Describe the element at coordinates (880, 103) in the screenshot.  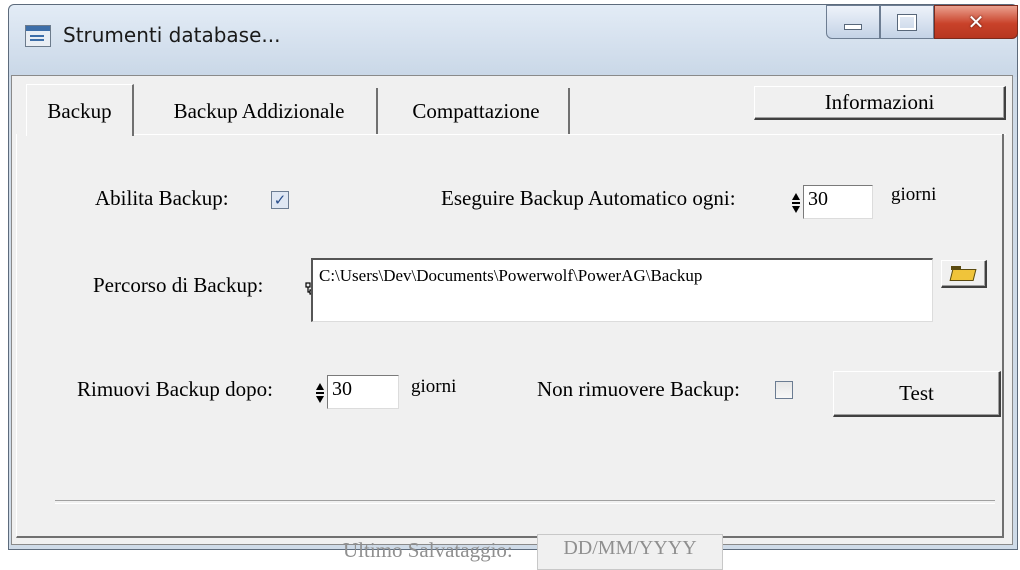
I see `informazioni-button: Informazioni` at that location.